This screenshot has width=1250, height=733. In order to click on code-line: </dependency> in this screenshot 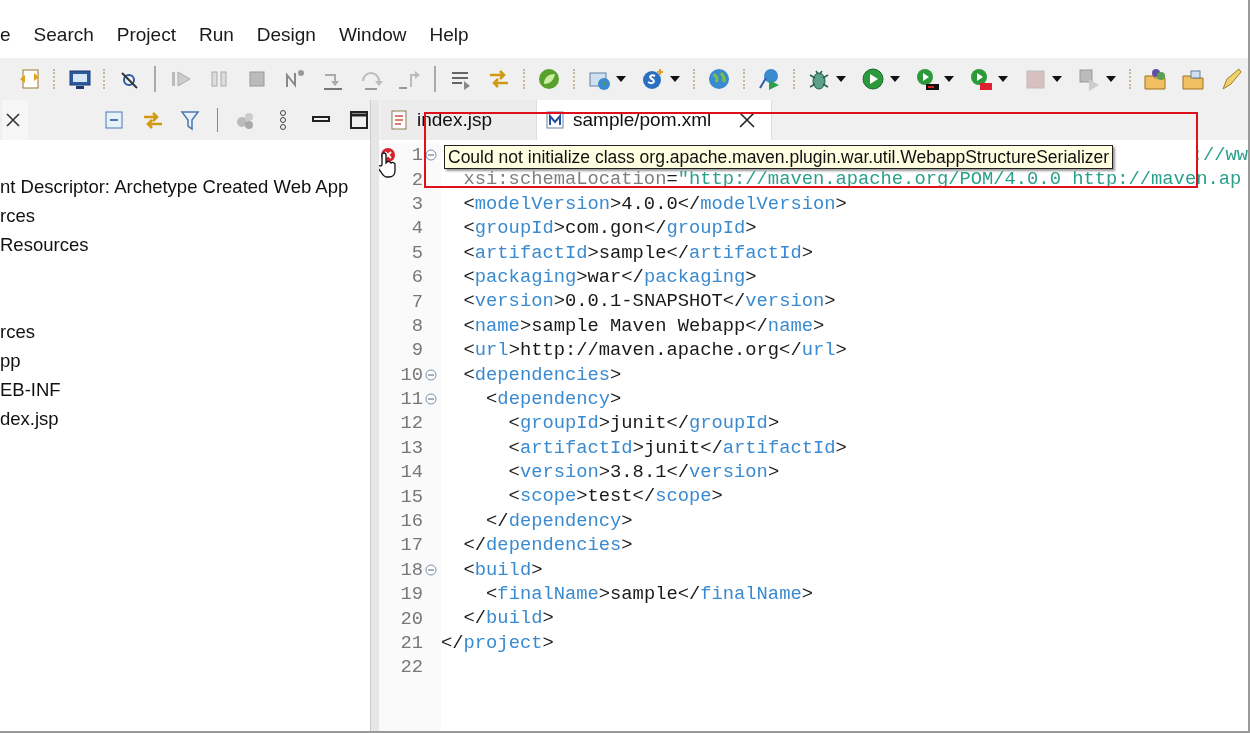, I will do `click(559, 521)`.